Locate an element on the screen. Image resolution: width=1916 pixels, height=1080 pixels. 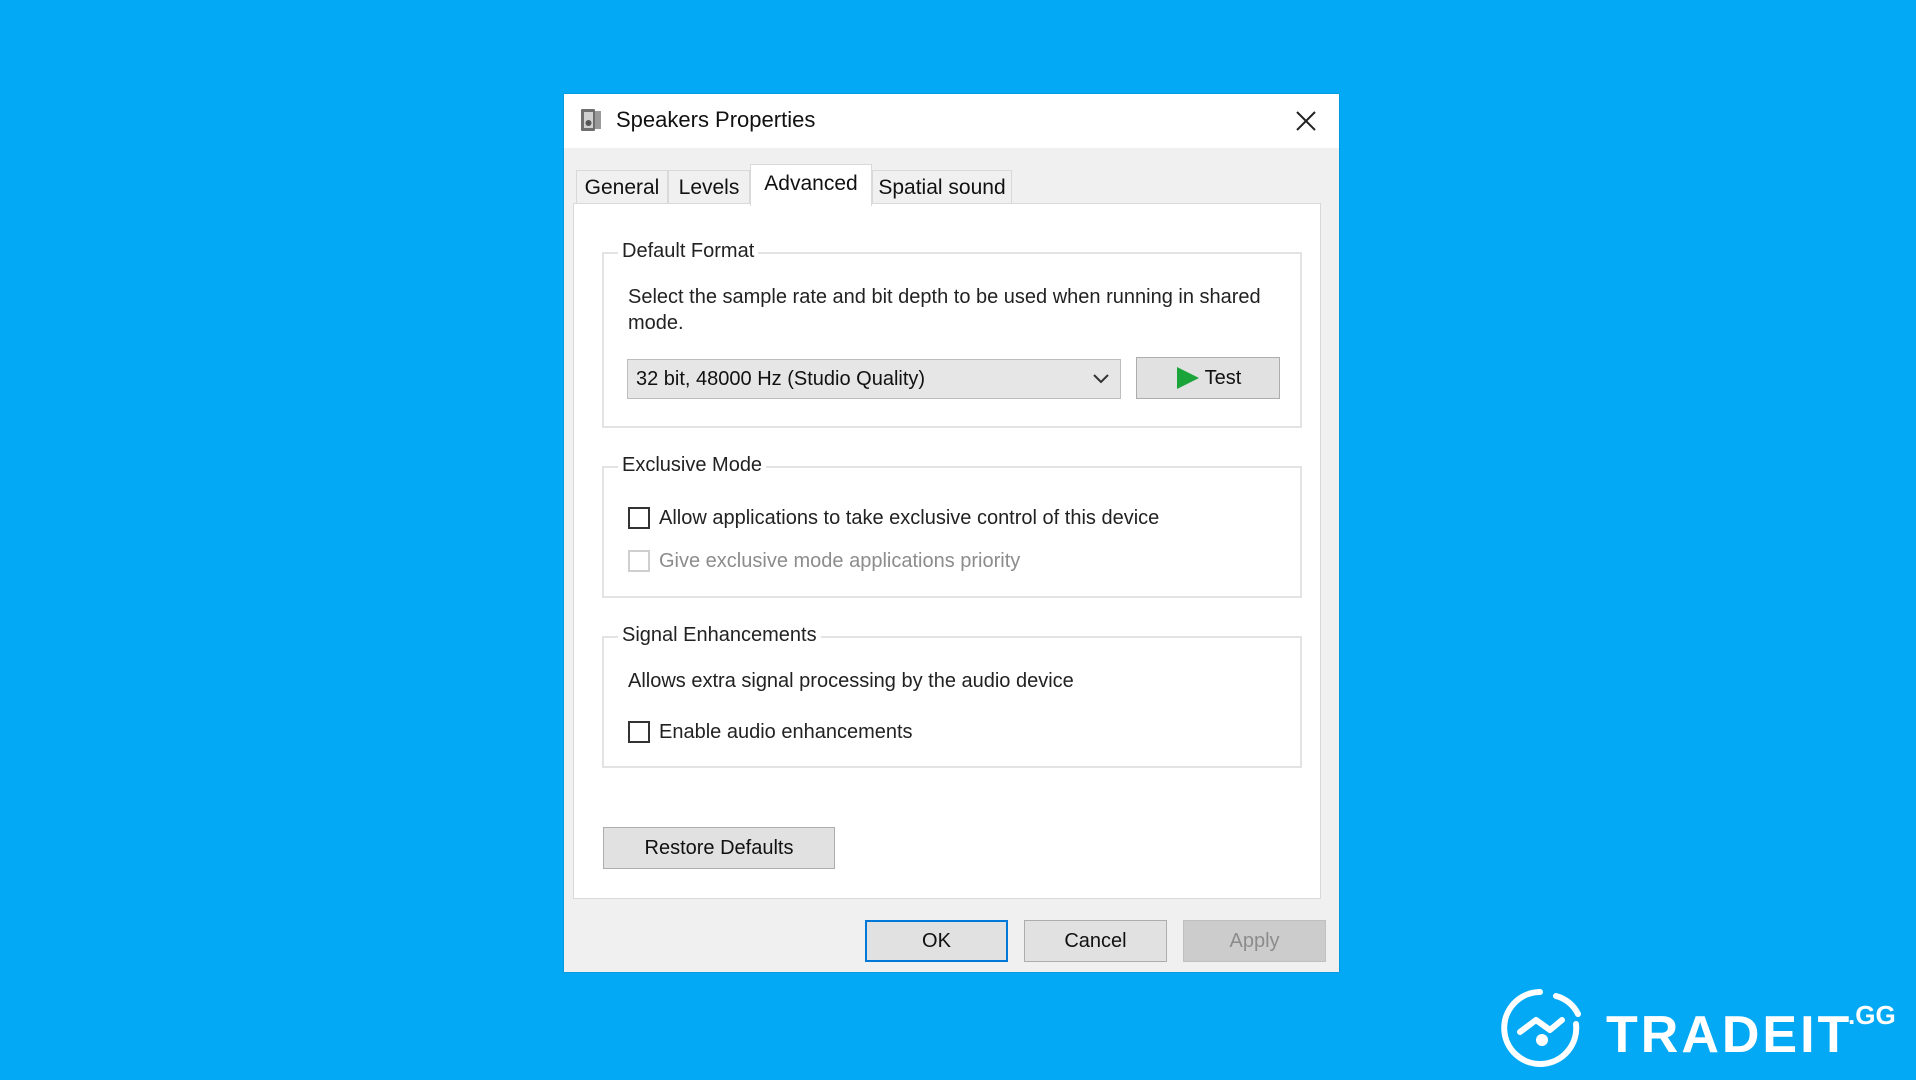
restore-defaults-button: Restore Defaults is located at coordinates (719, 848).